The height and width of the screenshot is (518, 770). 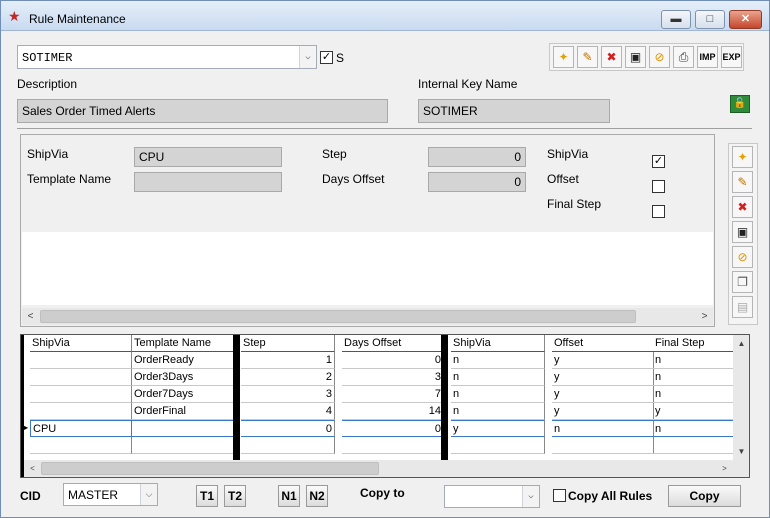 I want to click on column-header: Final Step, so click(x=694, y=343).